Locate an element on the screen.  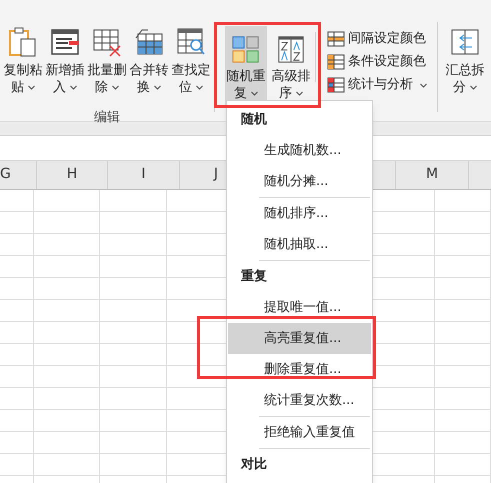
group-label: 编辑 is located at coordinates (107, 118).